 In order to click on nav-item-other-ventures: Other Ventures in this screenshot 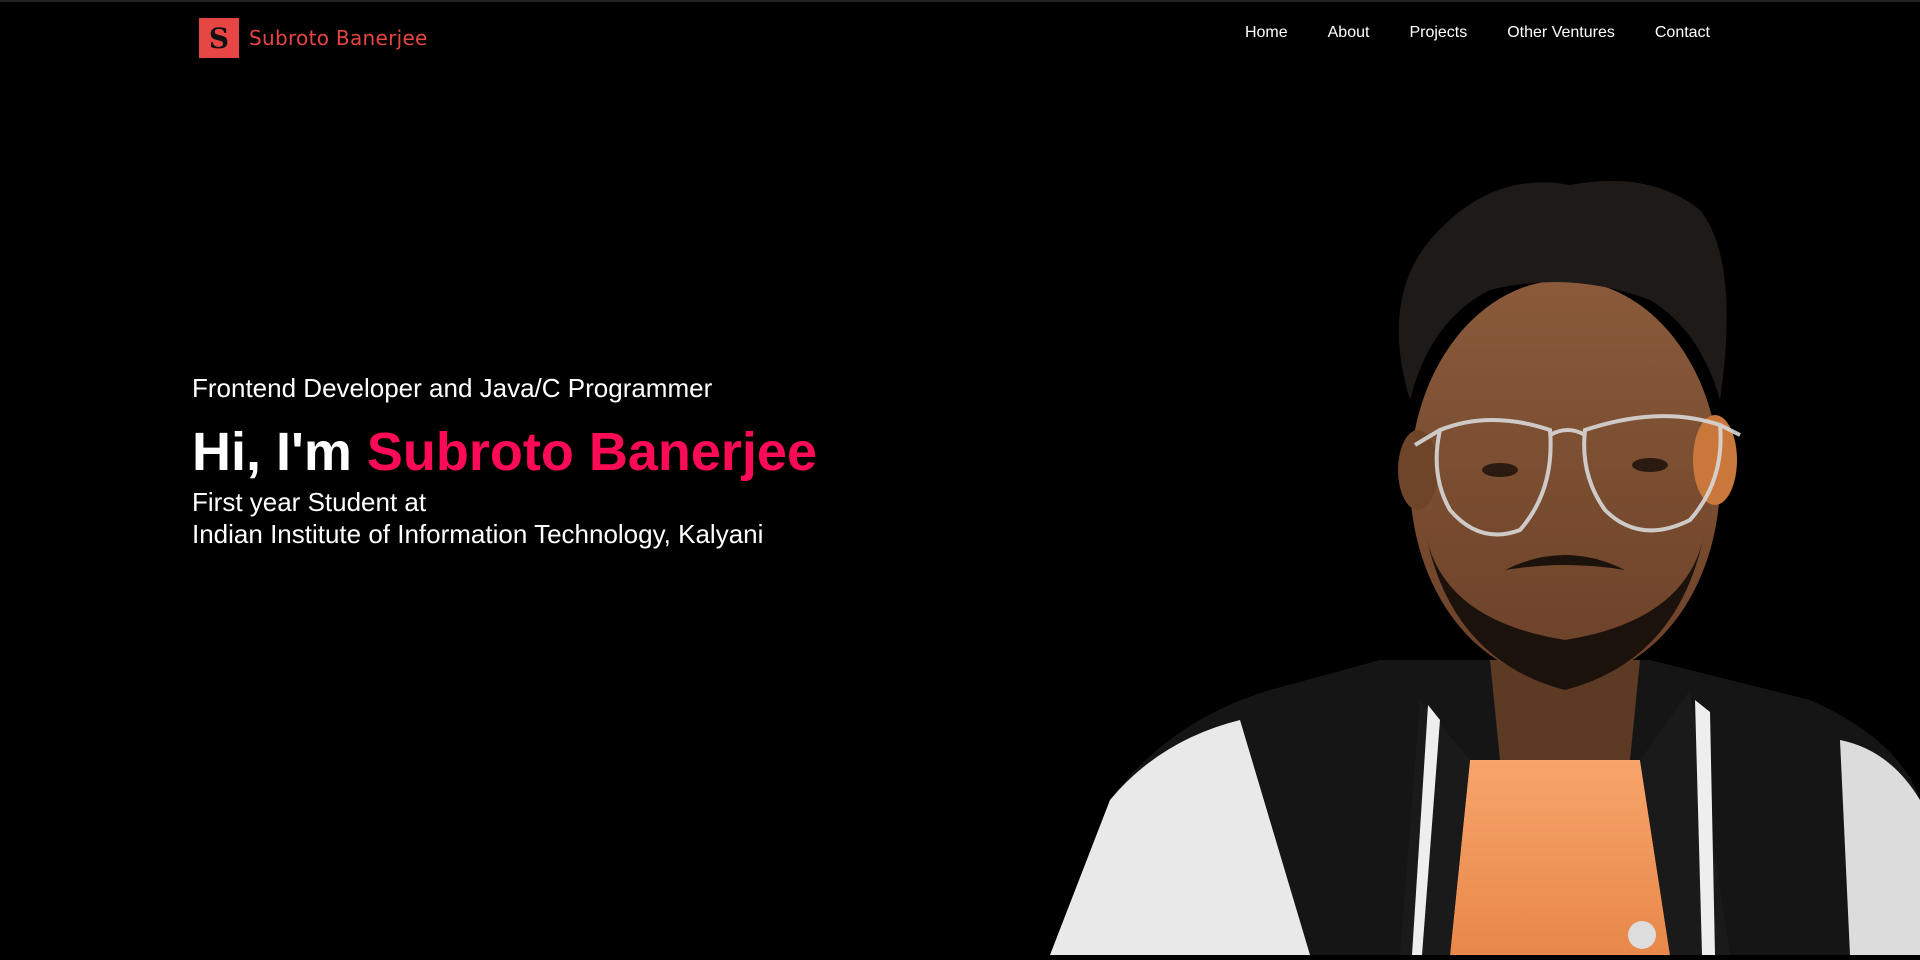, I will do `click(1561, 32)`.